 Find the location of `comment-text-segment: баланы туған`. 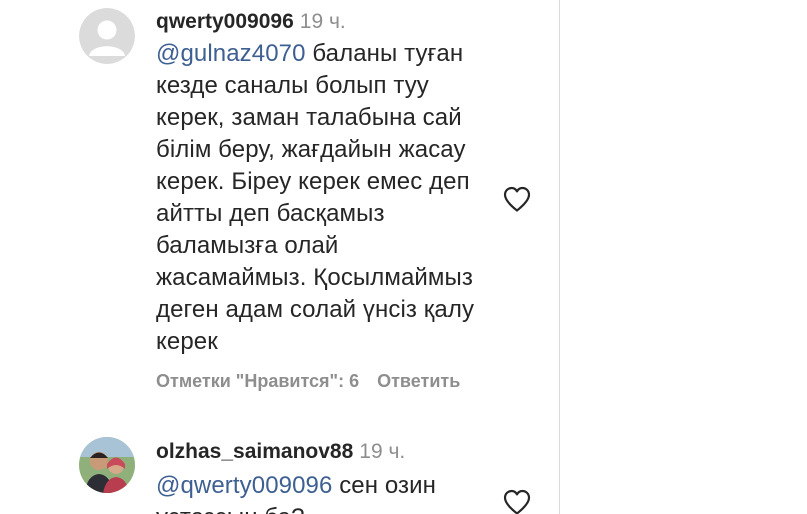

comment-text-segment: баланы туған is located at coordinates (384, 53).